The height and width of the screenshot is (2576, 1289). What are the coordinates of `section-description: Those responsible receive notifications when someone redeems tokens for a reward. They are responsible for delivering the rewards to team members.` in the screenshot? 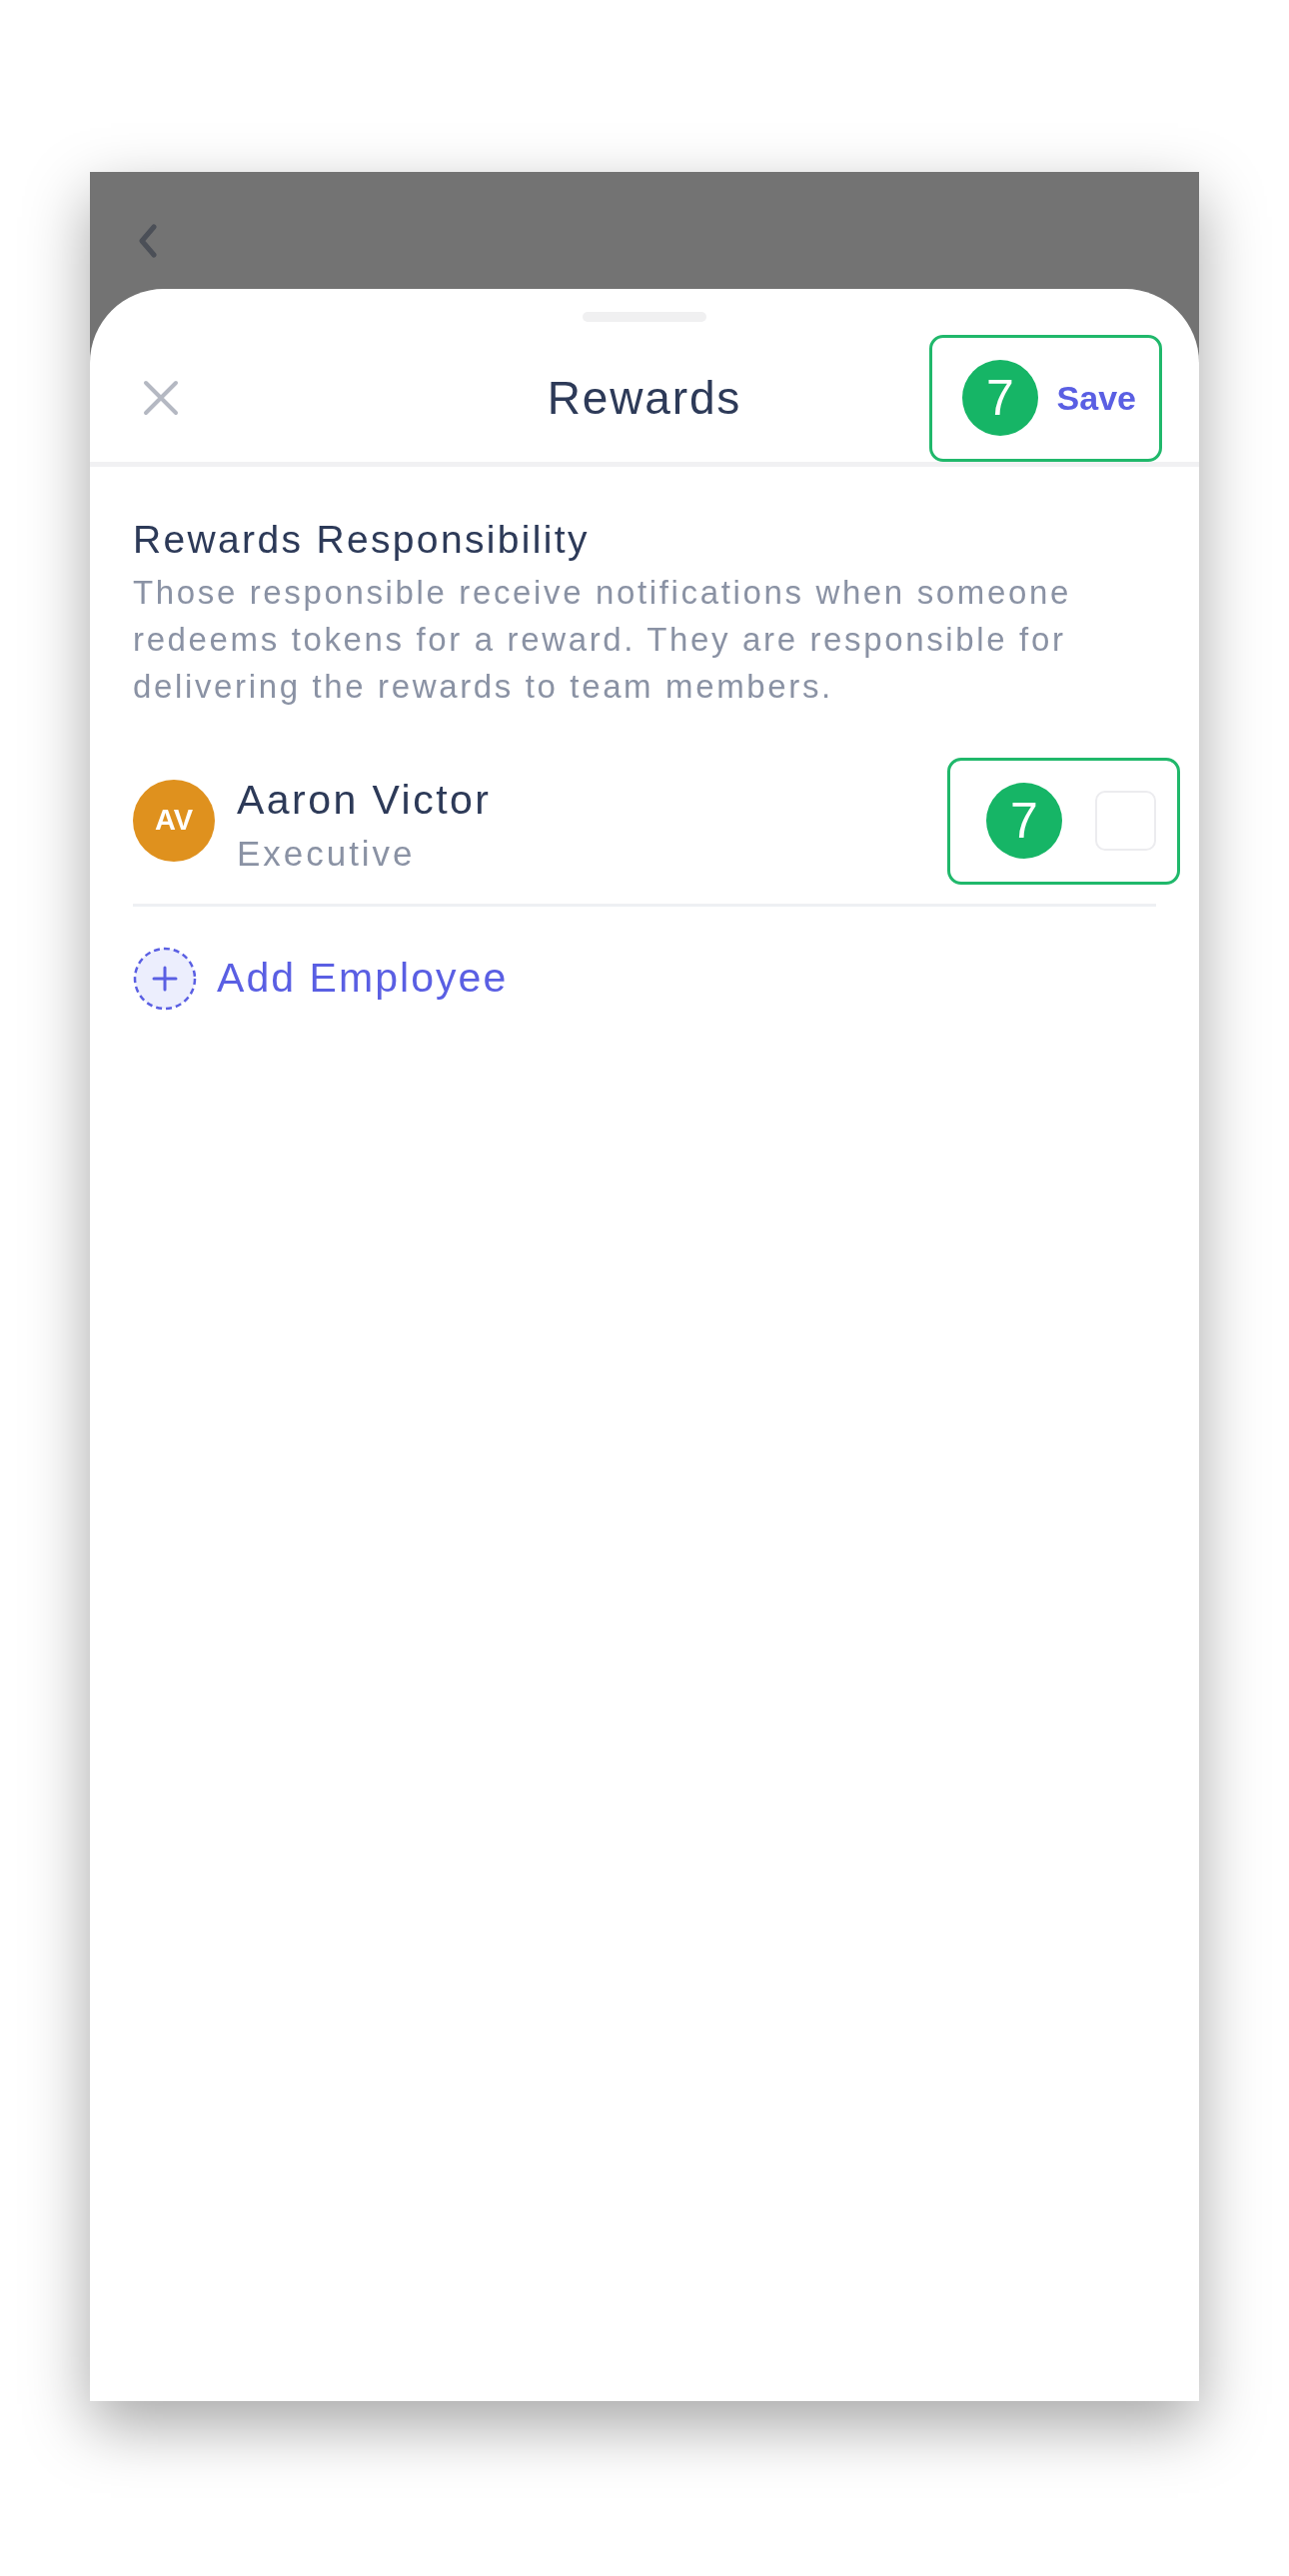 It's located at (602, 640).